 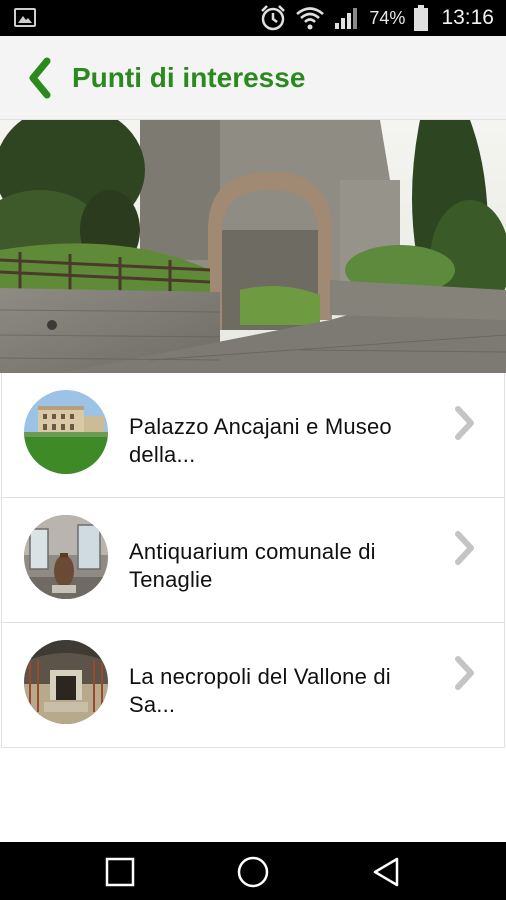 I want to click on home-button, so click(x=253, y=872).